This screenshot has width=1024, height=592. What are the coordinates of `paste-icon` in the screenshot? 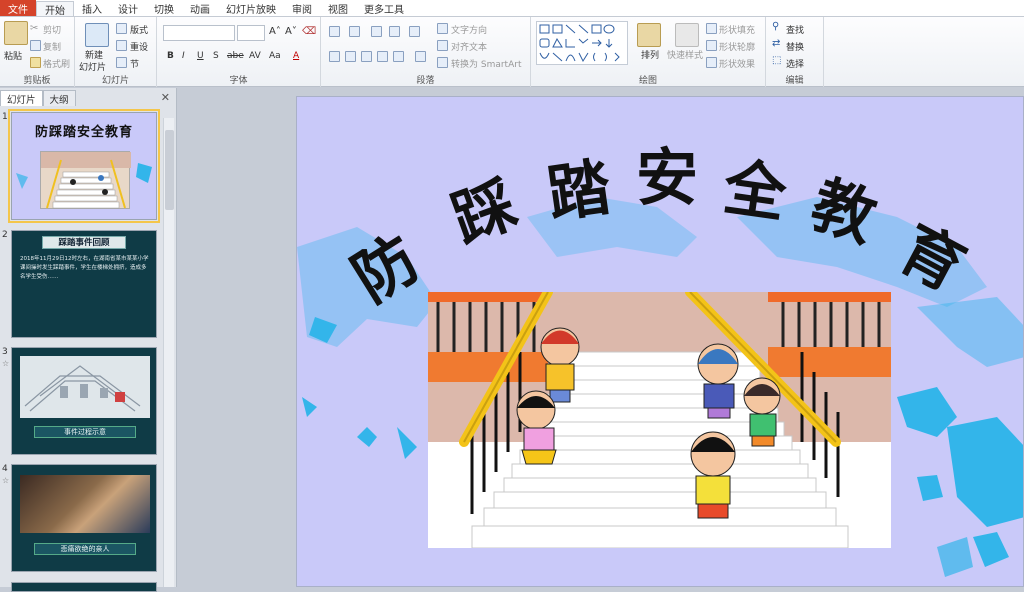 It's located at (16, 33).